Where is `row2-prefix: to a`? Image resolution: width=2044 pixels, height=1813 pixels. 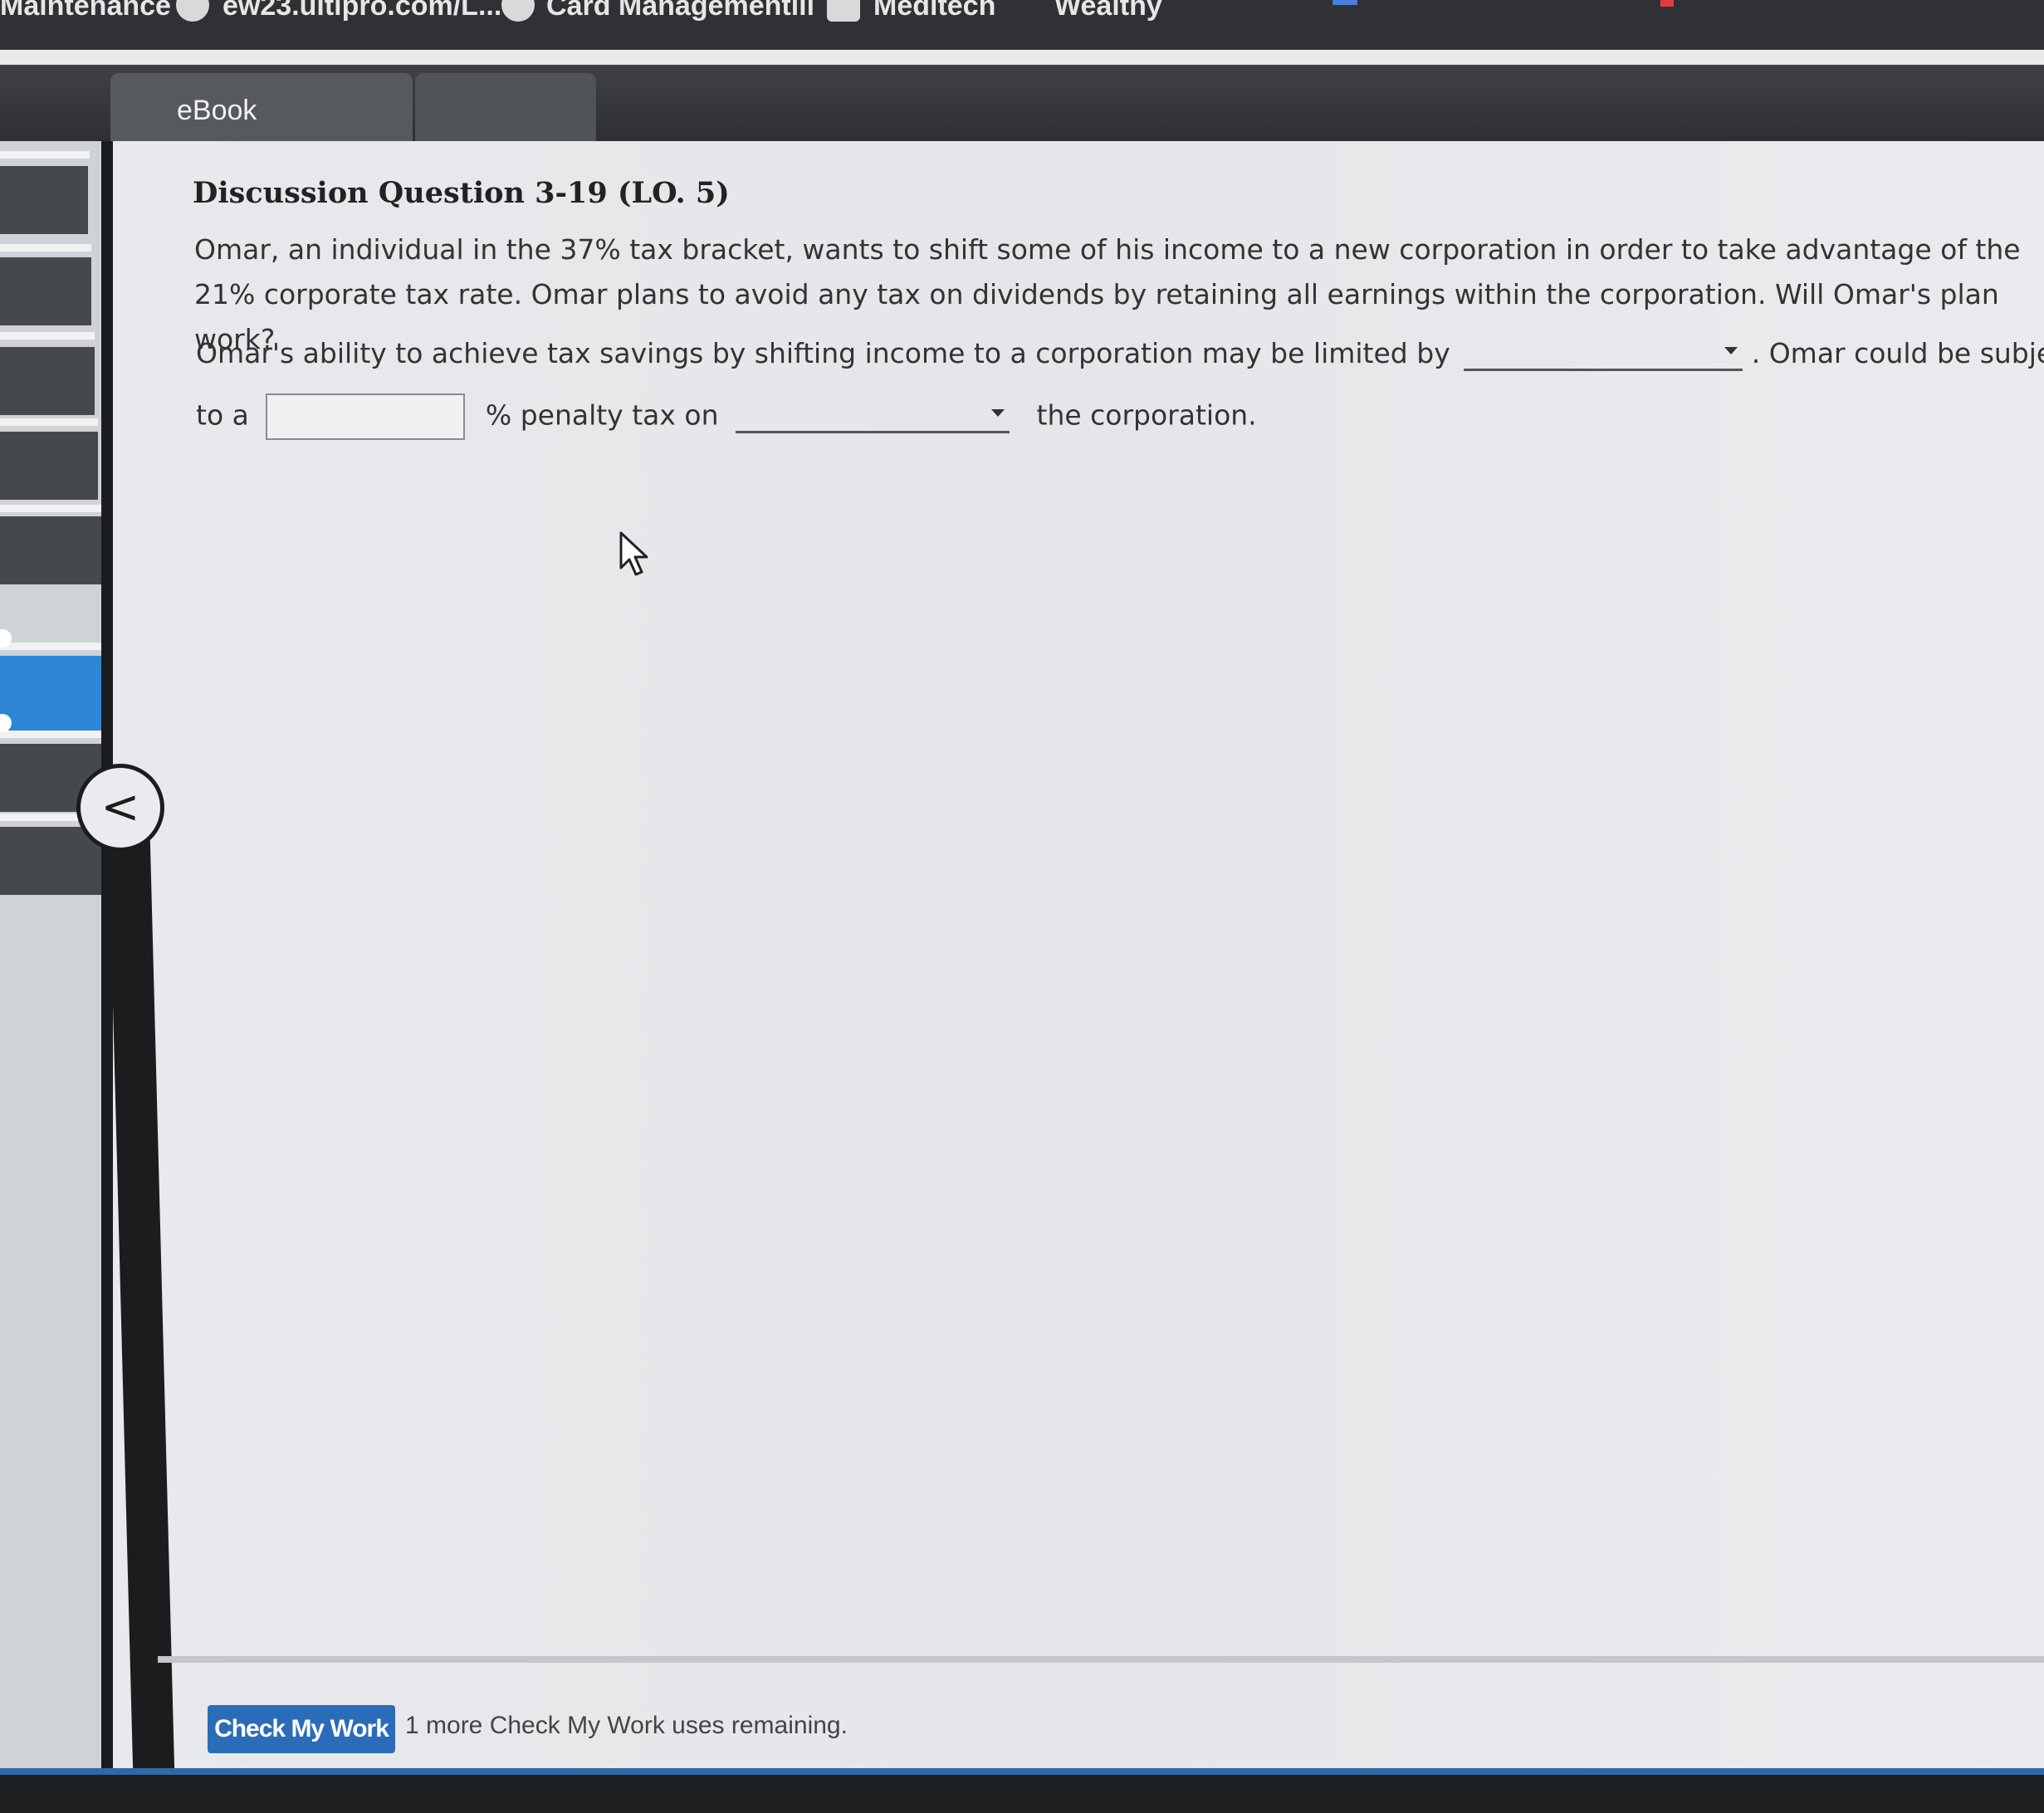
row2-prefix: to a is located at coordinates (222, 415).